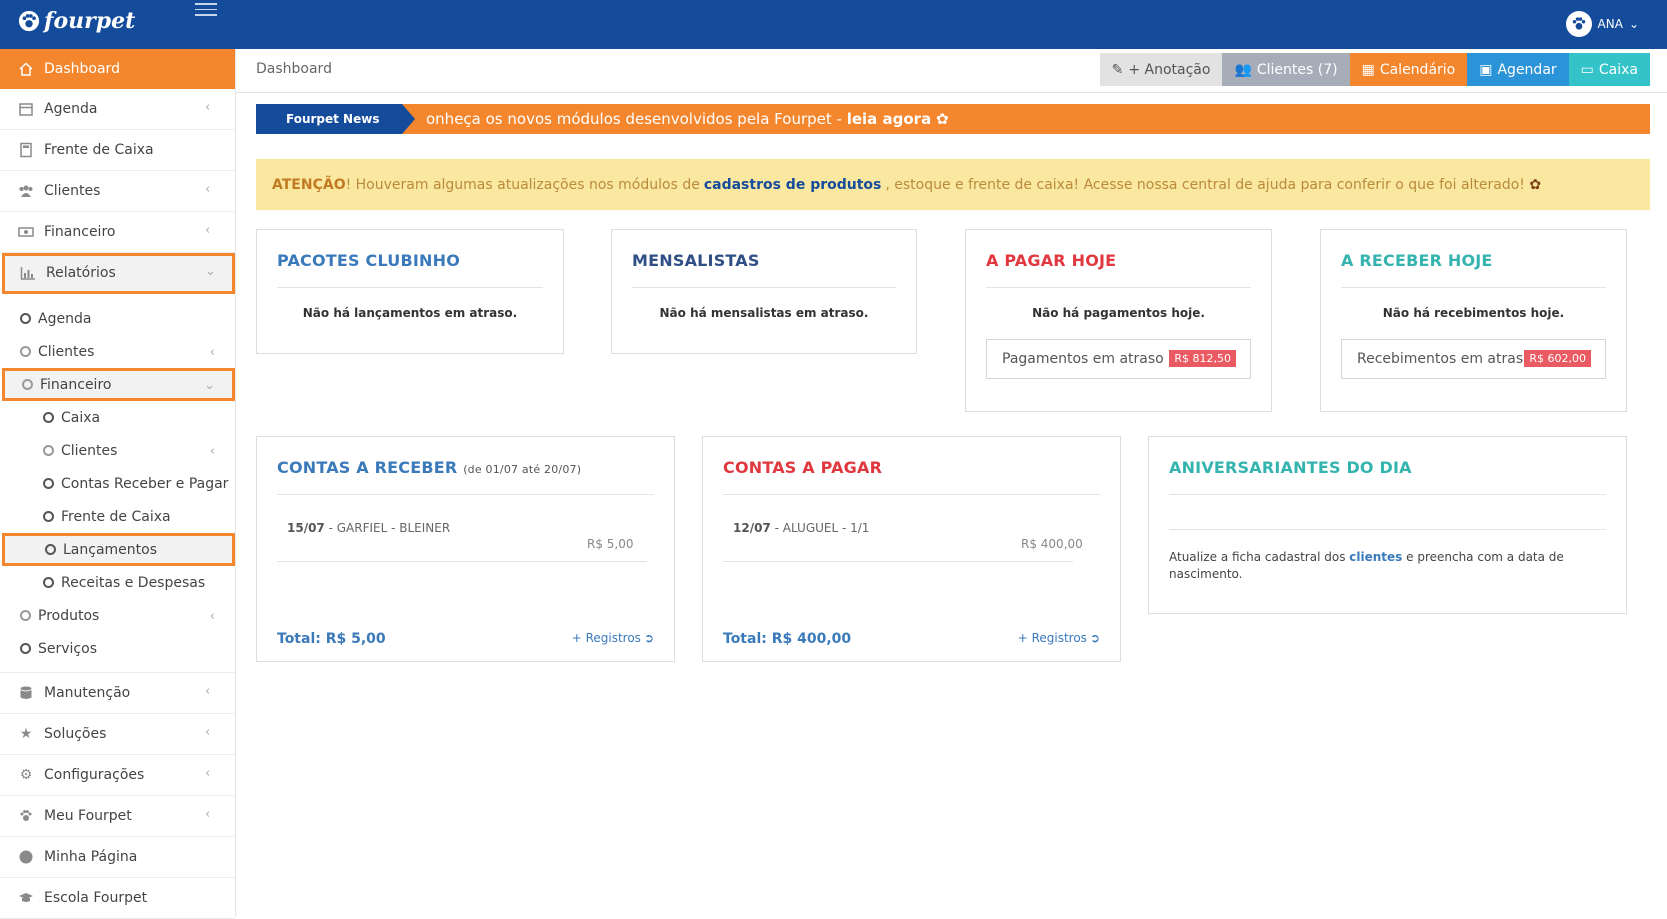 This screenshot has width=1667, height=919. What do you see at coordinates (610, 544) in the screenshot?
I see `entry-amount: R$ 5,00` at bounding box center [610, 544].